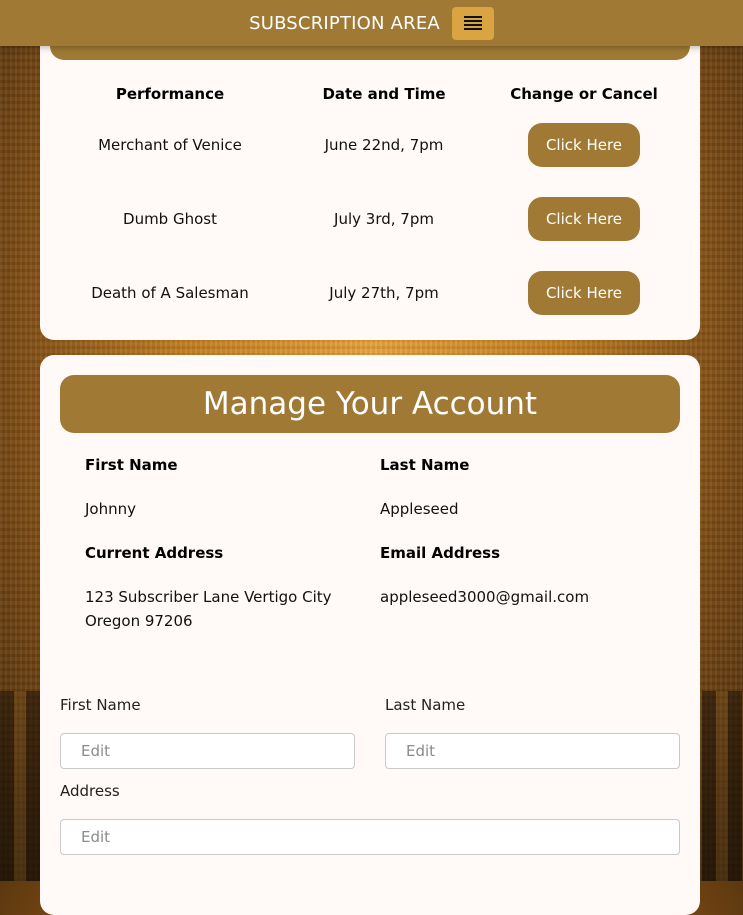  What do you see at coordinates (425, 705) in the screenshot?
I see `form-last-name-label: Last Name` at bounding box center [425, 705].